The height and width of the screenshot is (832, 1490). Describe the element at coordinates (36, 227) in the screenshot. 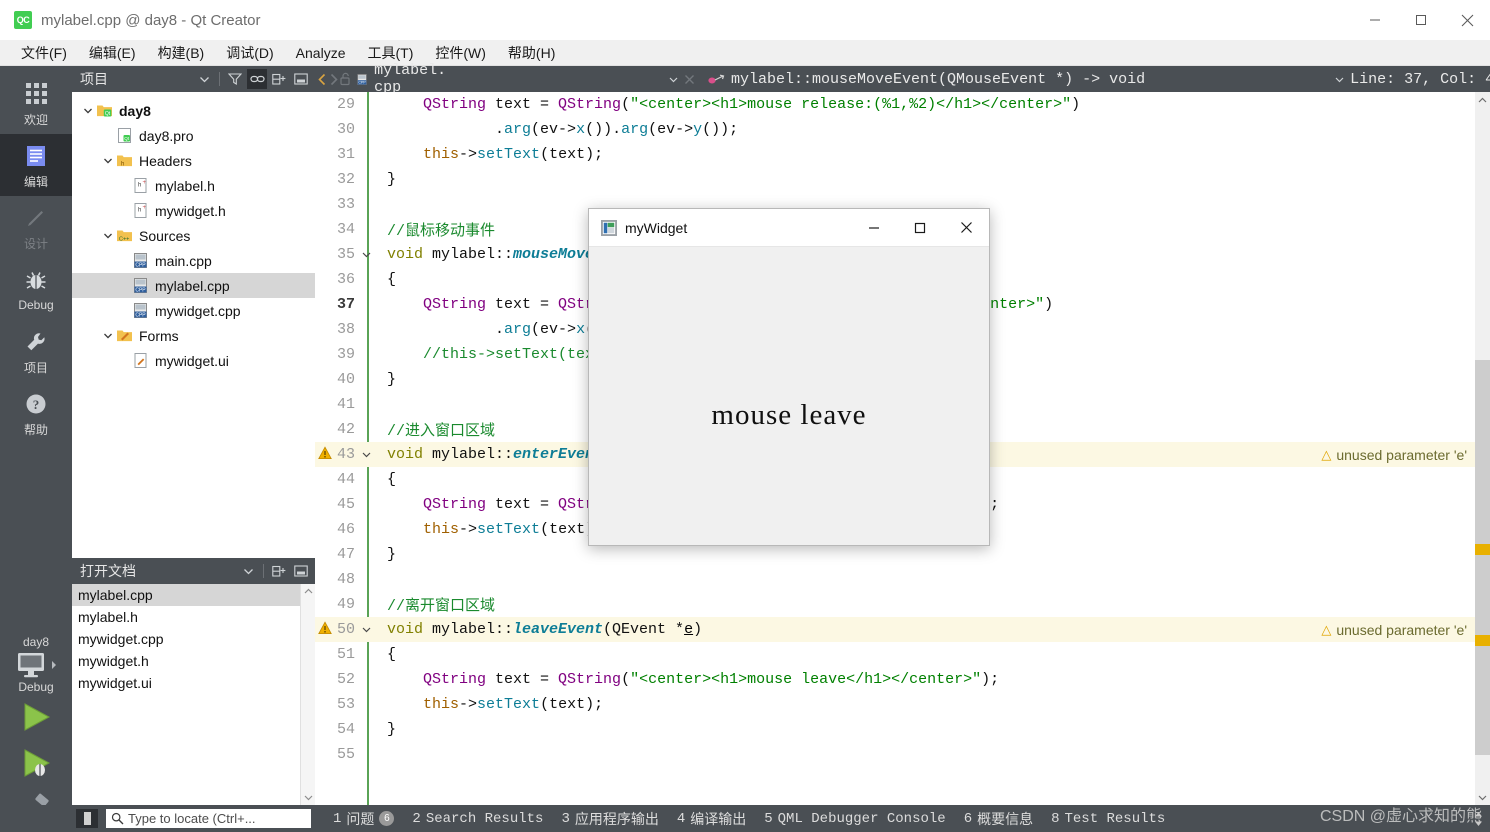

I see `mode-design: 设计` at that location.